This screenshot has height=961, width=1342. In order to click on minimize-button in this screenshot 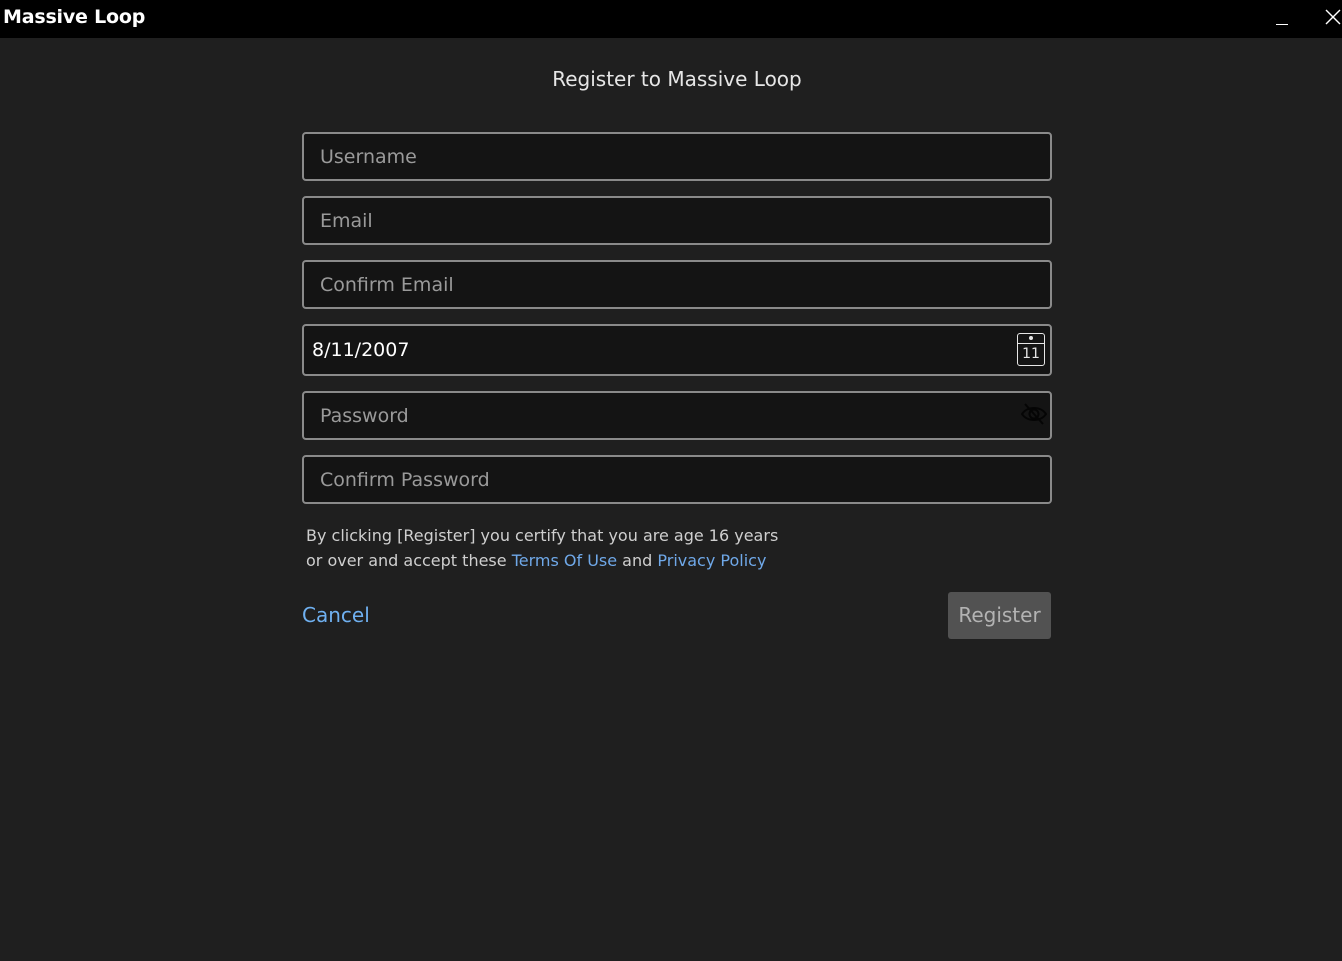, I will do `click(1283, 19)`.